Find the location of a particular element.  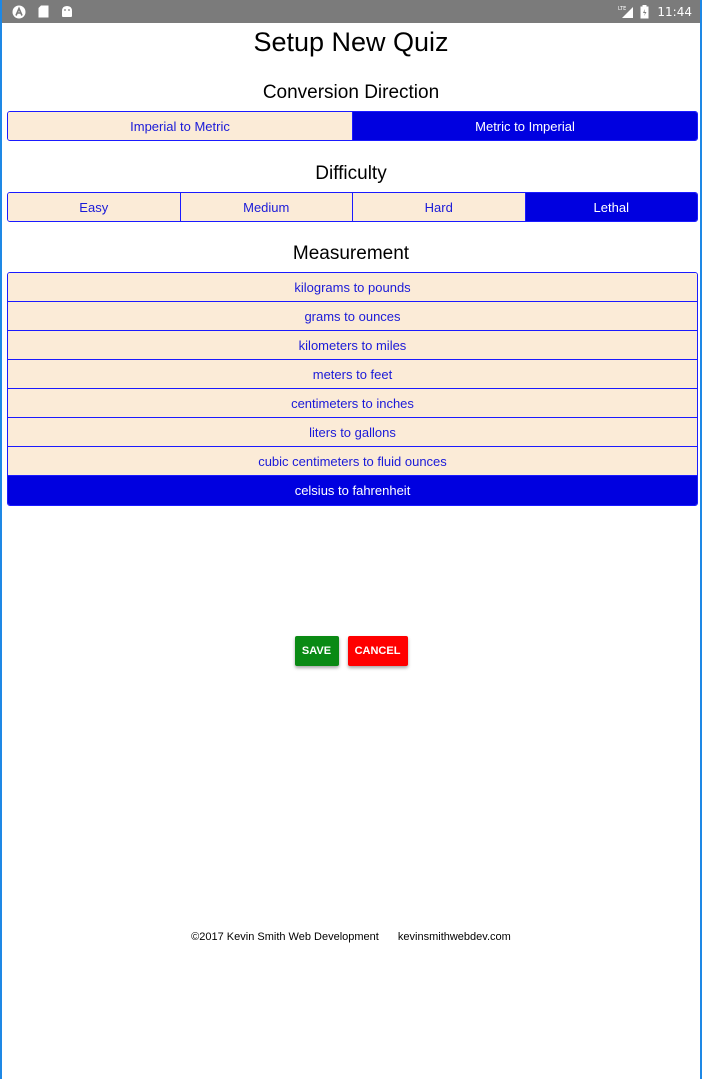

measurement-item-liters-to-gallons: liters to gallons is located at coordinates (352, 432).